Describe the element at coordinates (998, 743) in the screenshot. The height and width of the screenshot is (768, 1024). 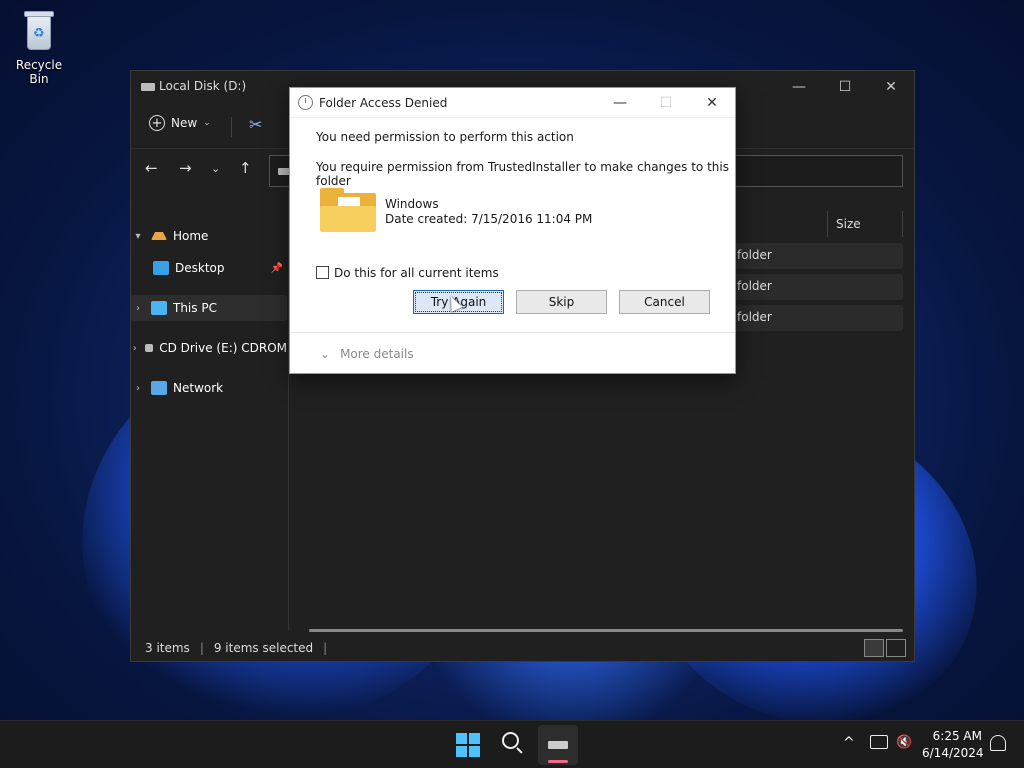
I see `notification-icon` at that location.